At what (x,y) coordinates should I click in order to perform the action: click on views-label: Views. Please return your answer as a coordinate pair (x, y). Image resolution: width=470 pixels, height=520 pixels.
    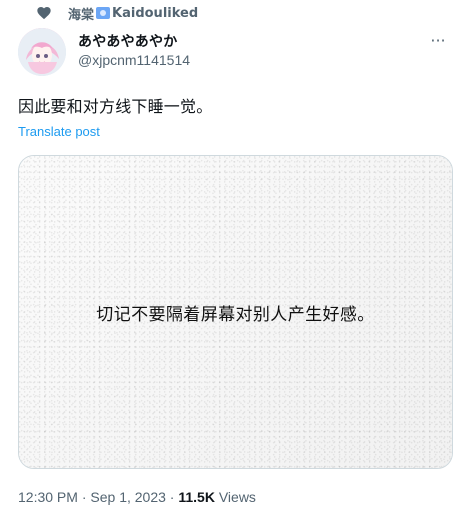
    Looking at the image, I should click on (237, 497).